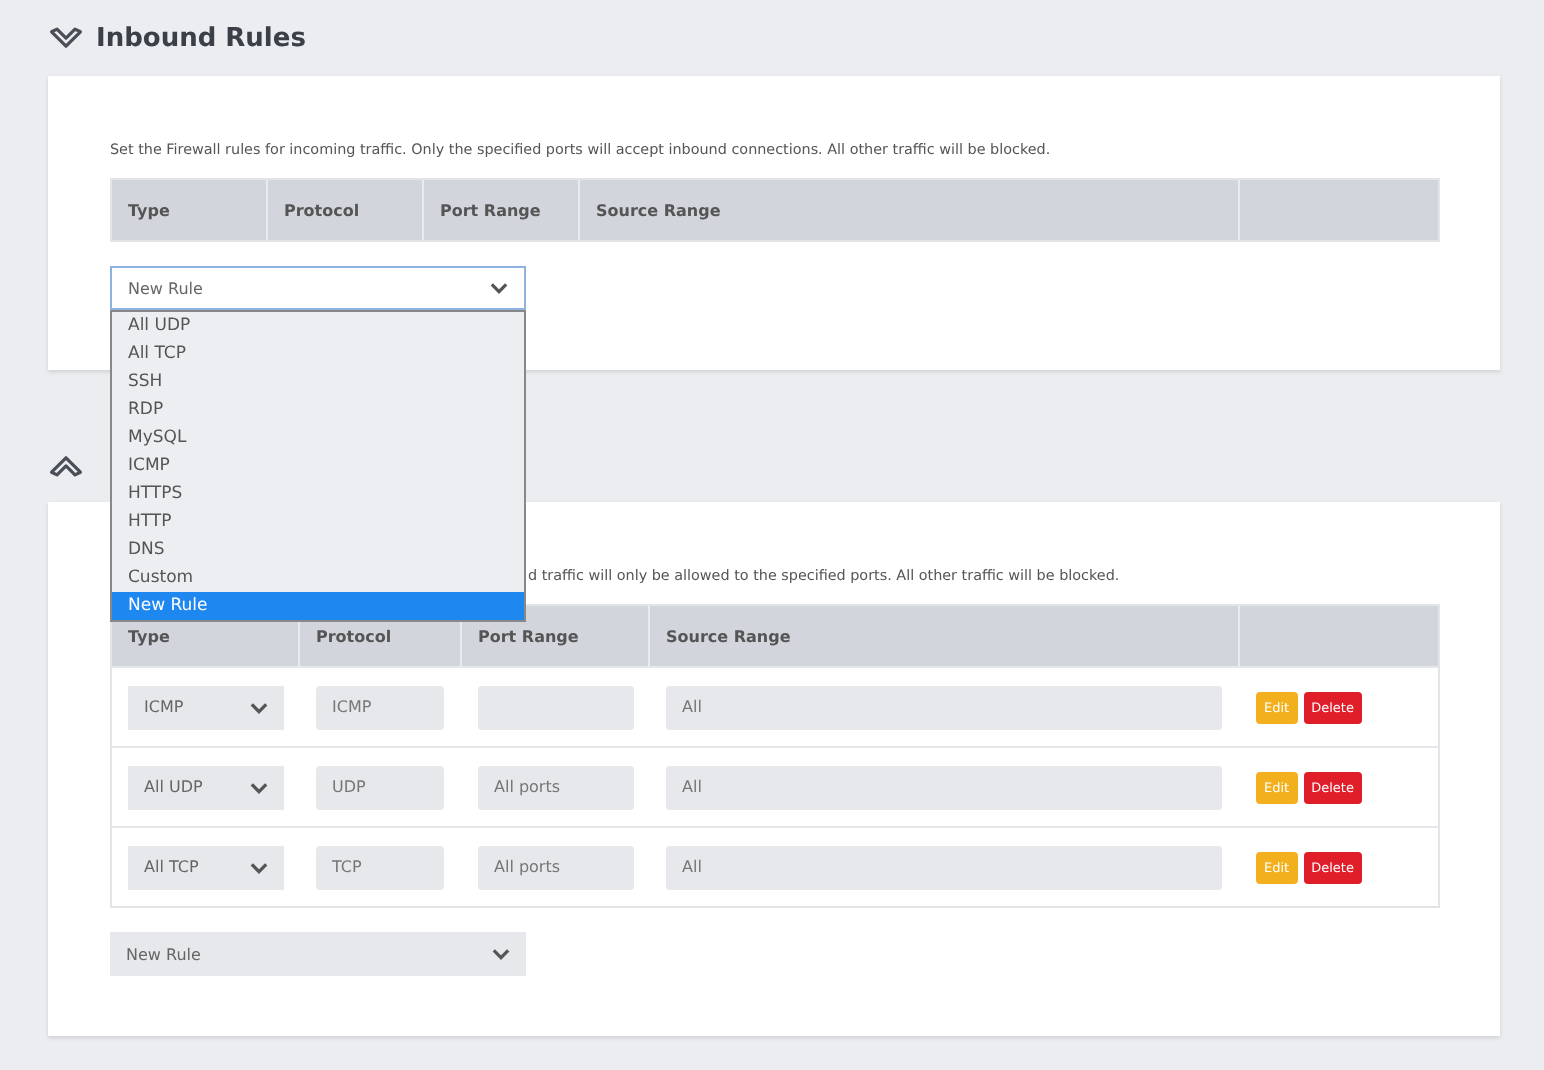  I want to click on protocol-field: UDP, so click(380, 787).